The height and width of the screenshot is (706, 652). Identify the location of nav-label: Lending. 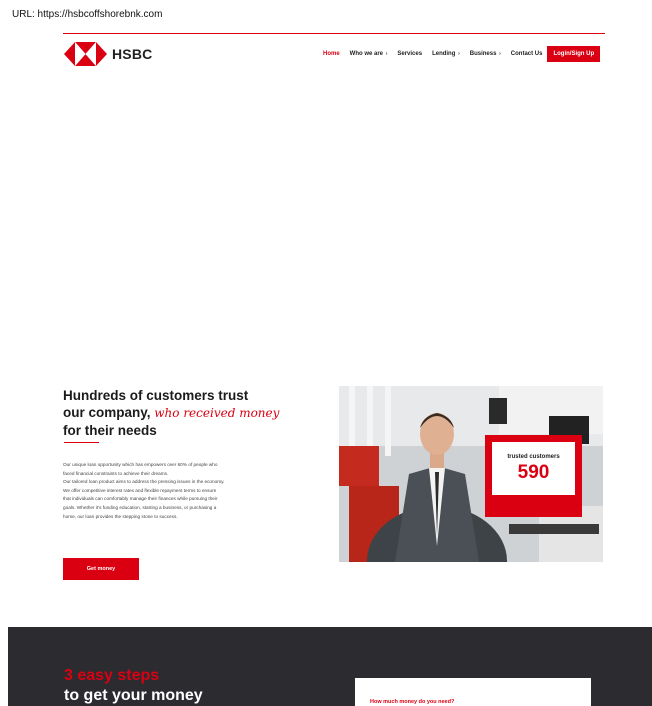
(444, 53).